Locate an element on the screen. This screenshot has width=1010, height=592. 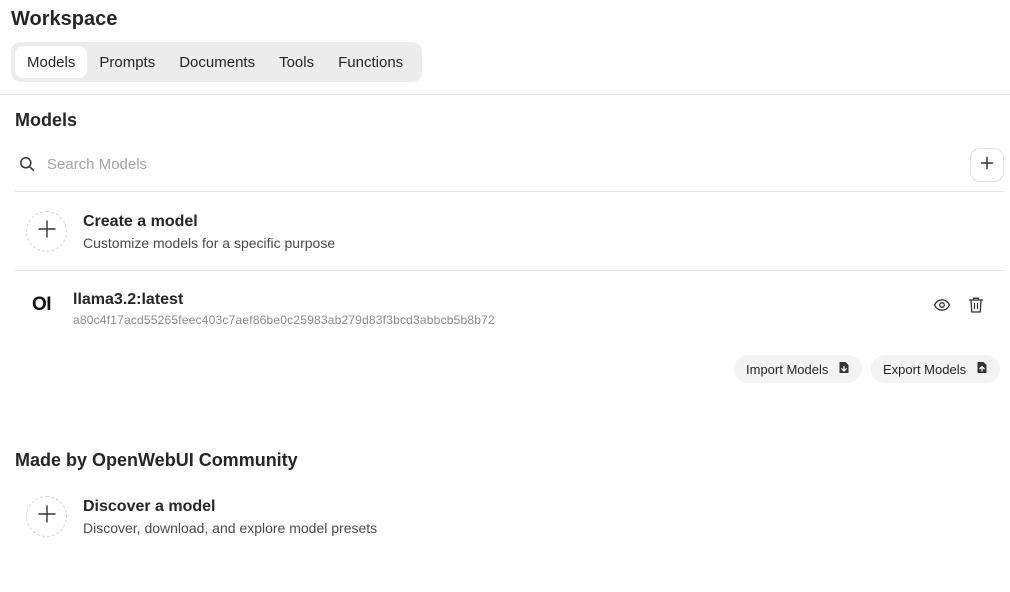
tab-tools: Tools is located at coordinates (296, 62).